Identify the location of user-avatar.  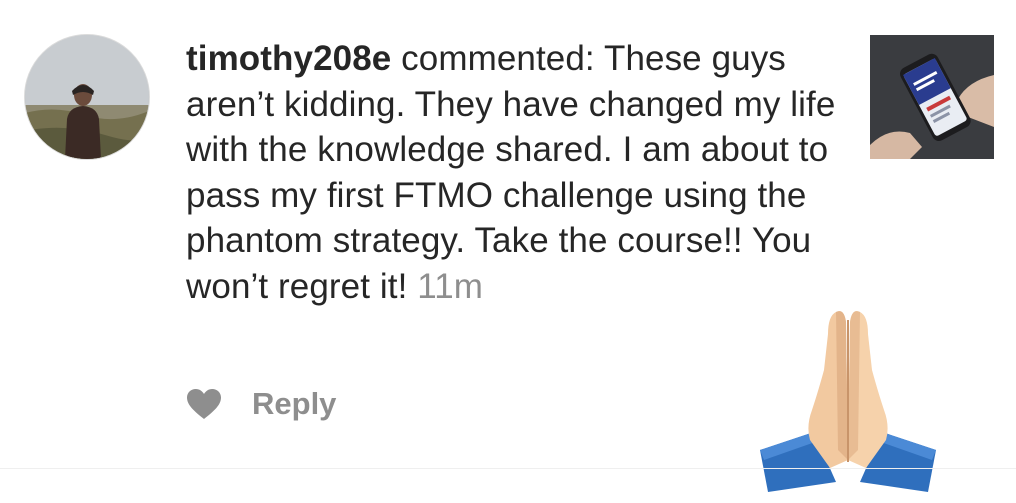
(87, 97).